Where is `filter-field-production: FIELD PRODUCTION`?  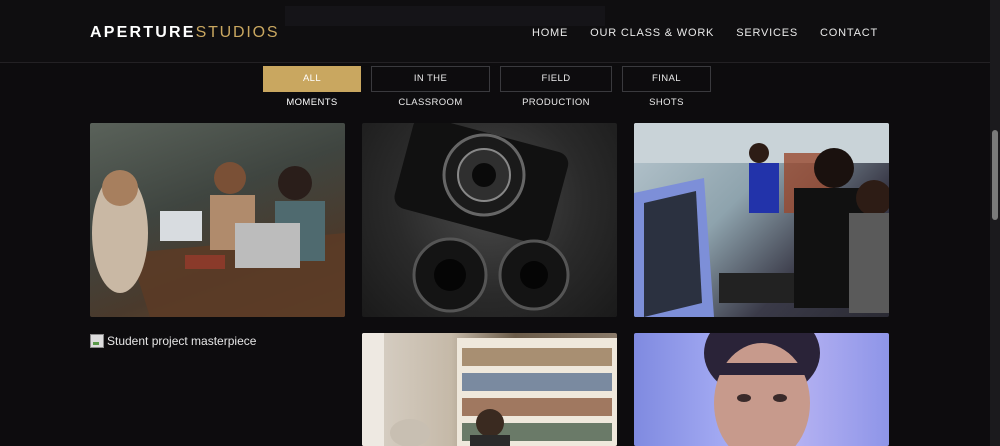
filter-field-production: FIELD PRODUCTION is located at coordinates (556, 87).